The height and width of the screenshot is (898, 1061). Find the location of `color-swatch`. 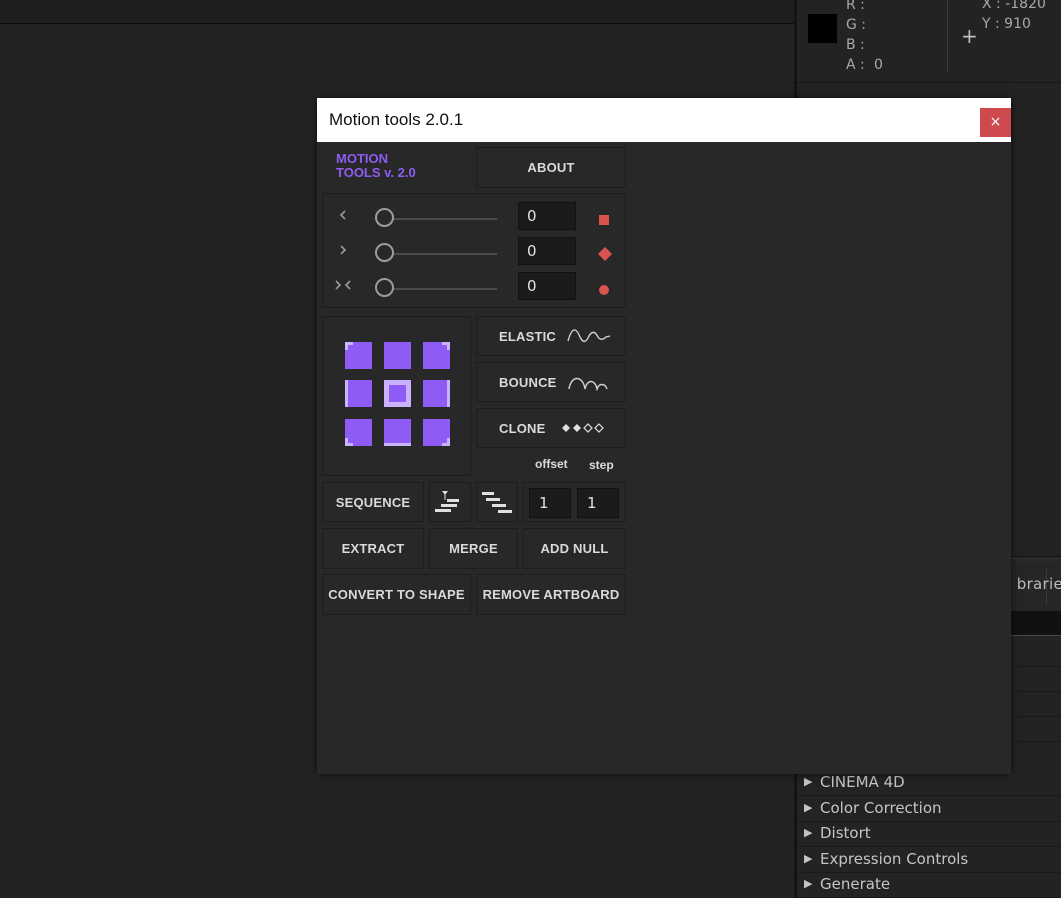

color-swatch is located at coordinates (822, 28).